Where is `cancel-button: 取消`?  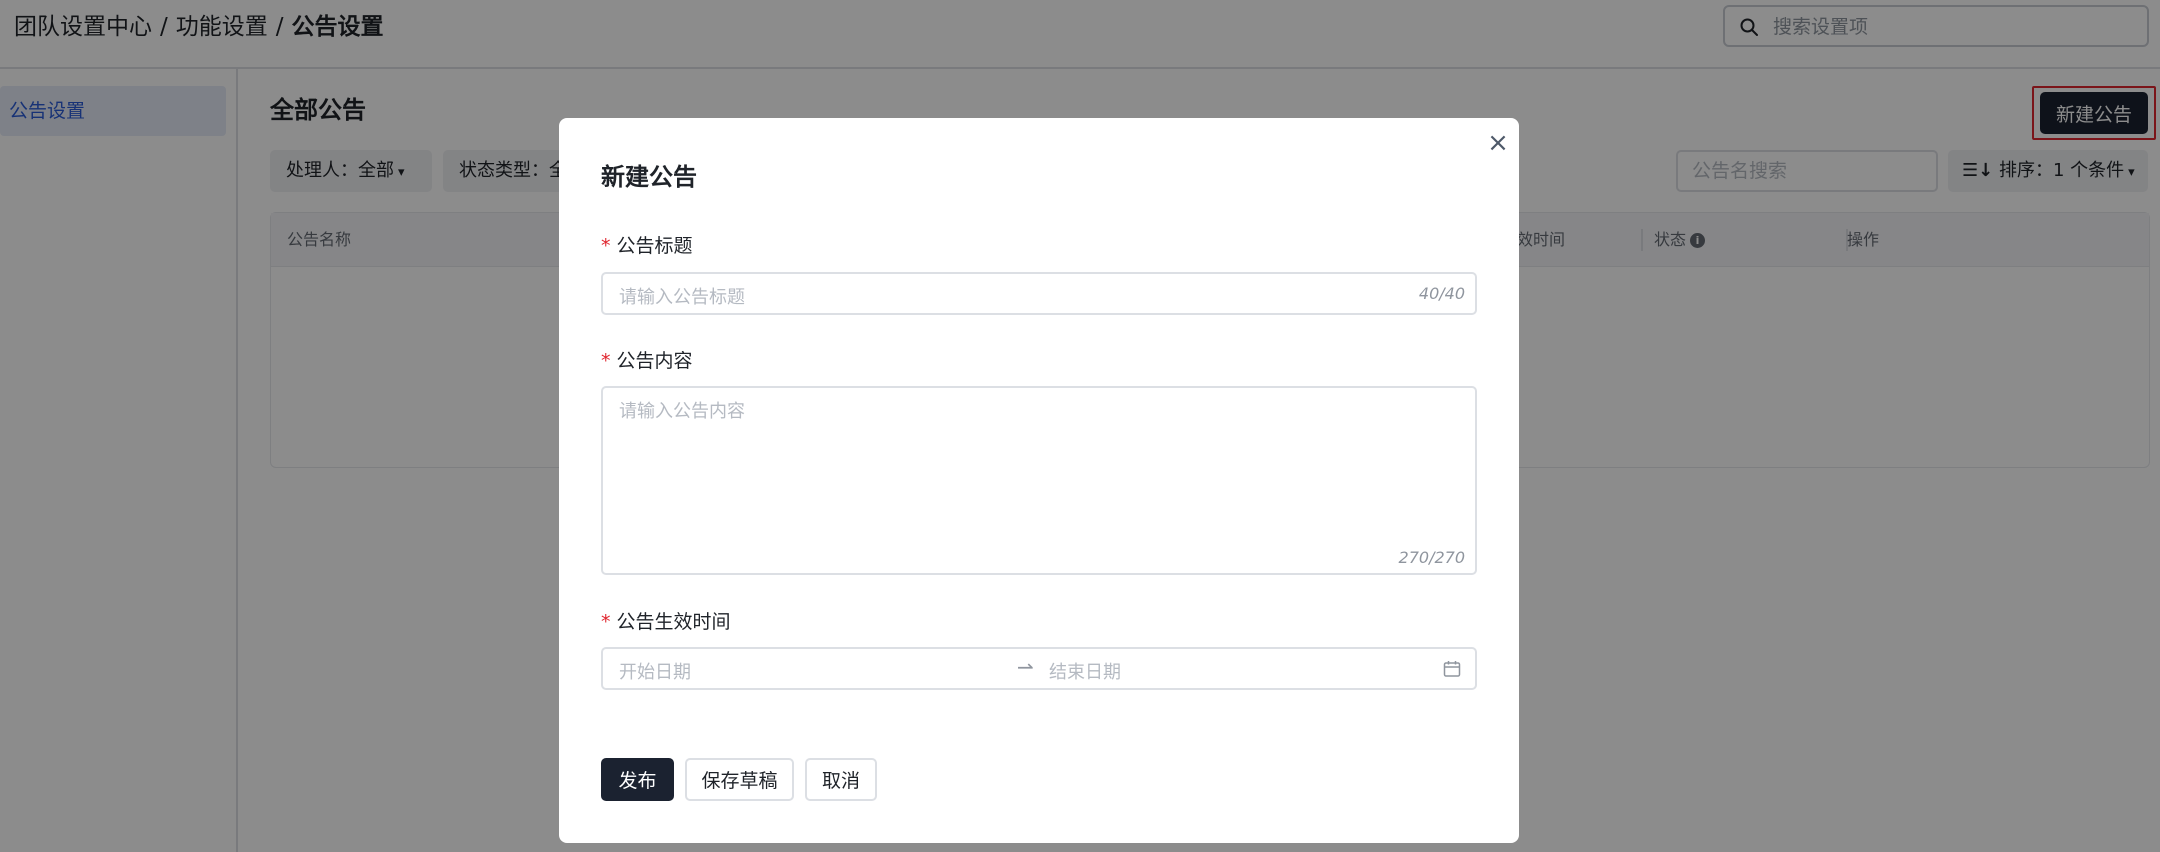 cancel-button: 取消 is located at coordinates (841, 779).